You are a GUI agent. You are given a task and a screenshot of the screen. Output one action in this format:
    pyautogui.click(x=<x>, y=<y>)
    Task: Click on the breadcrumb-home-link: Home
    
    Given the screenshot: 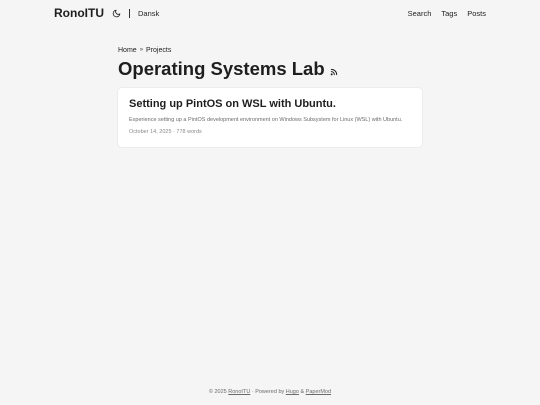 What is the action you would take?
    pyautogui.click(x=127, y=50)
    